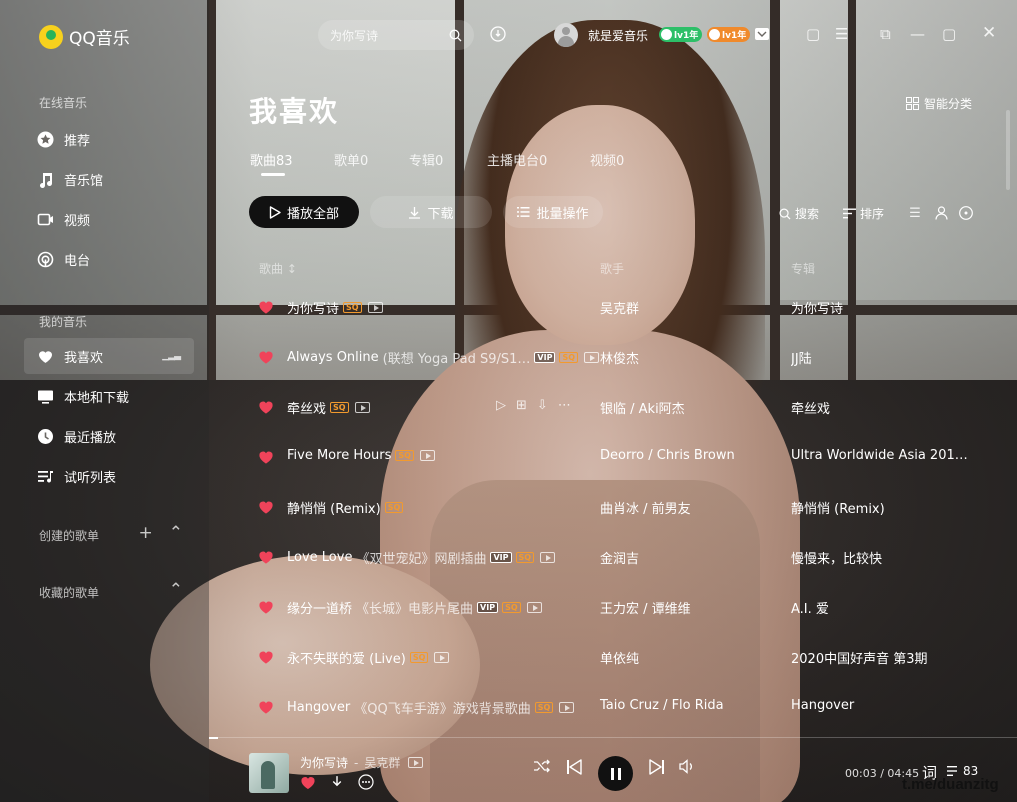 The image size is (1017, 802). What do you see at coordinates (443, 357) in the screenshot?
I see `song-title-cell: Always Online (联想 Yoga Pad S9/S1… VIP SQ` at bounding box center [443, 357].